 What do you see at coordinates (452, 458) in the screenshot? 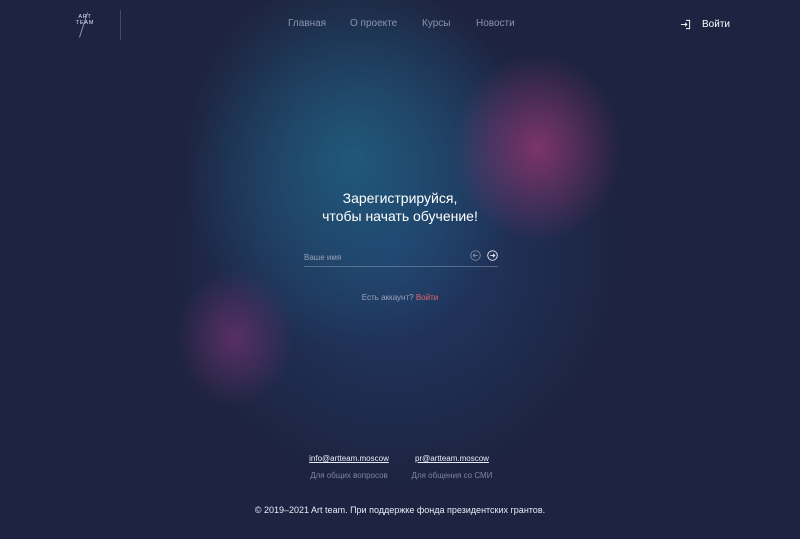
I see `contact-email-press: pr@artteam.moscow` at bounding box center [452, 458].